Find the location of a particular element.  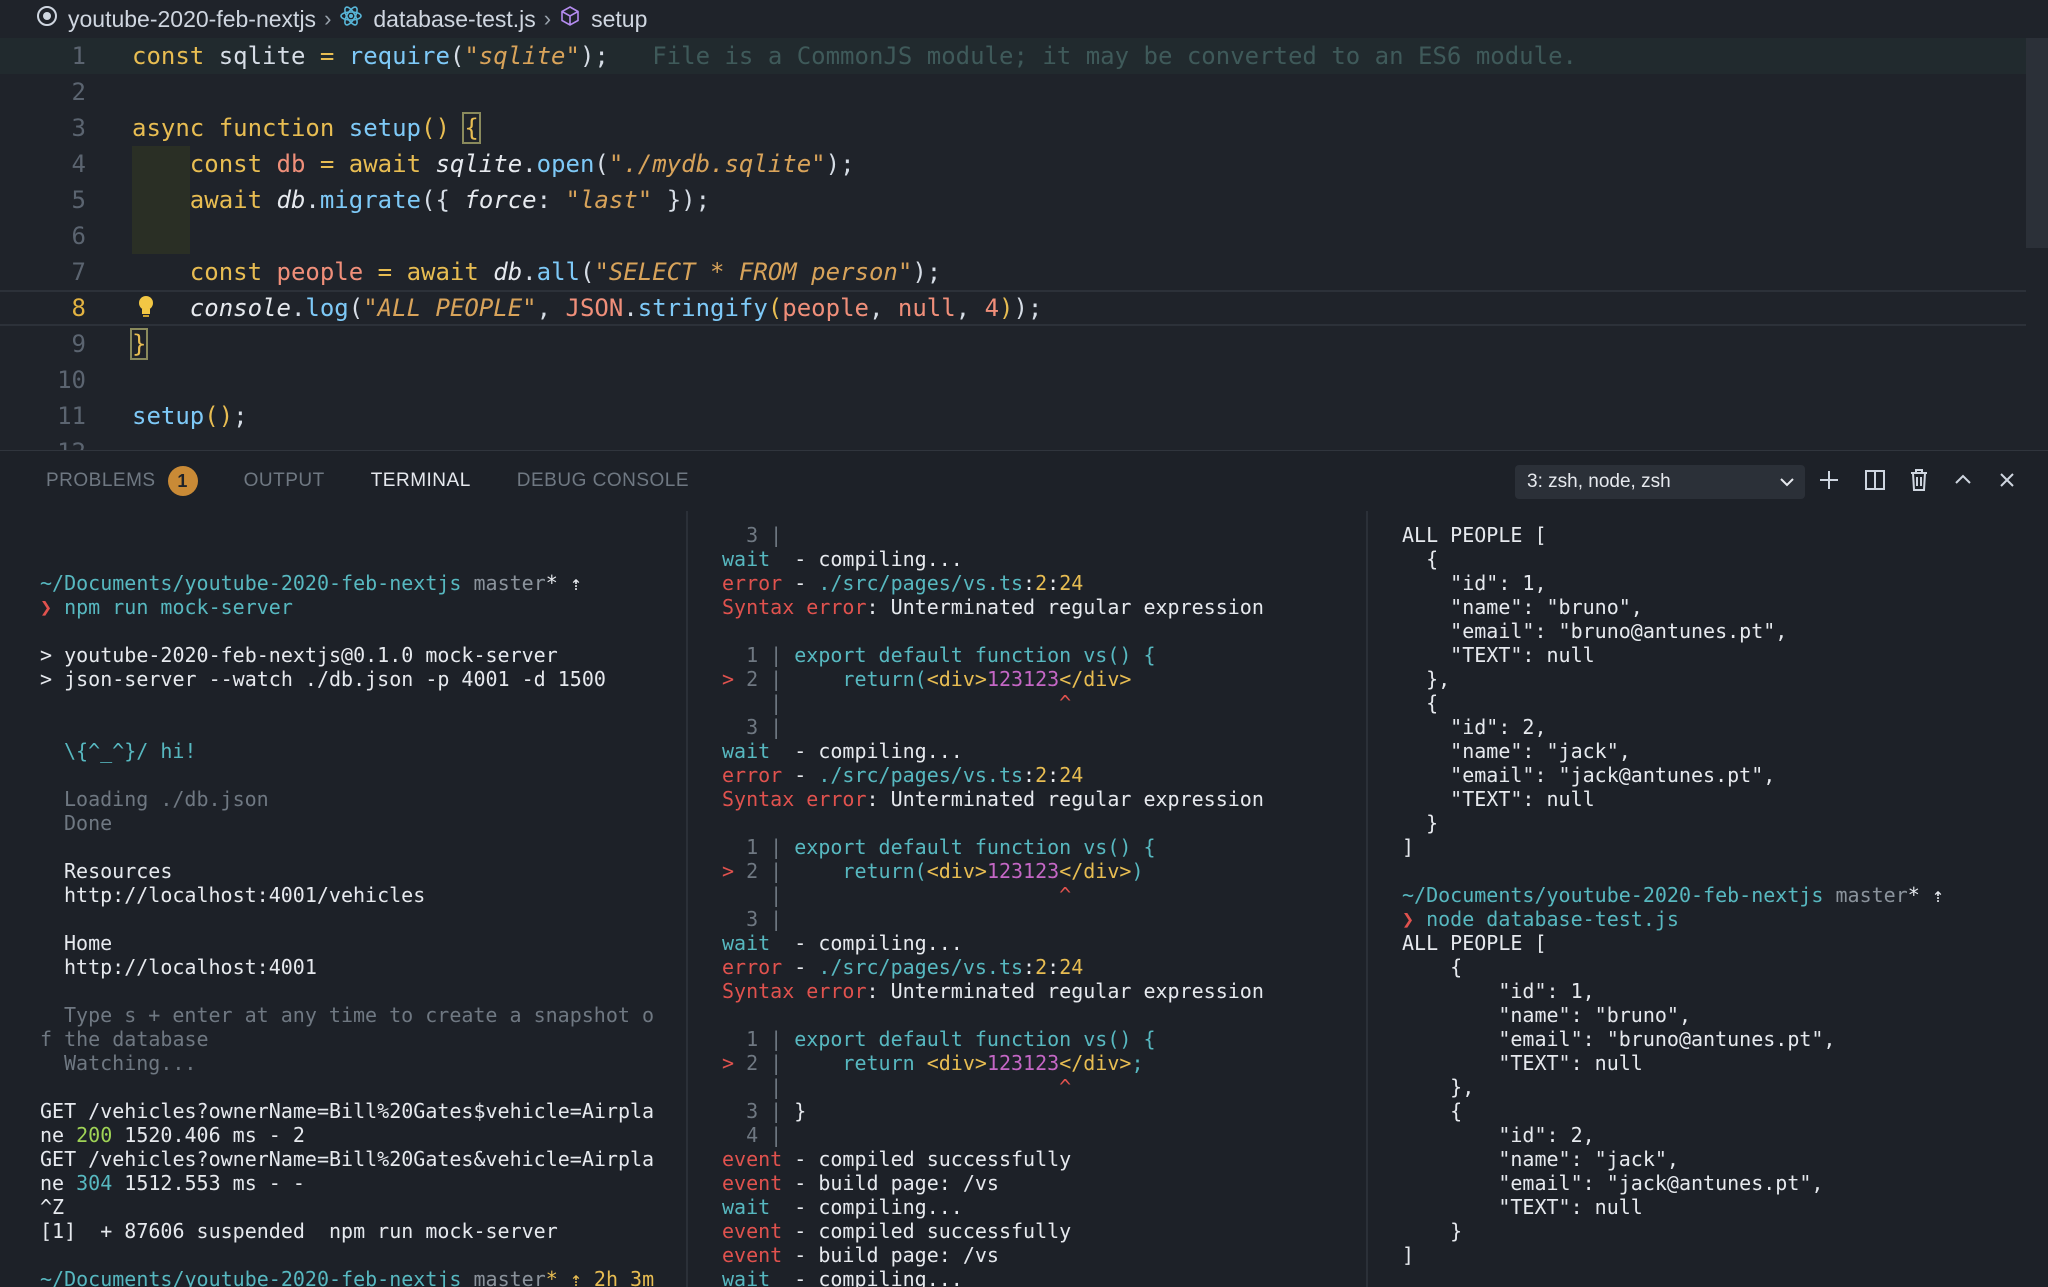

kill-terminal-button is located at coordinates (1919, 482).